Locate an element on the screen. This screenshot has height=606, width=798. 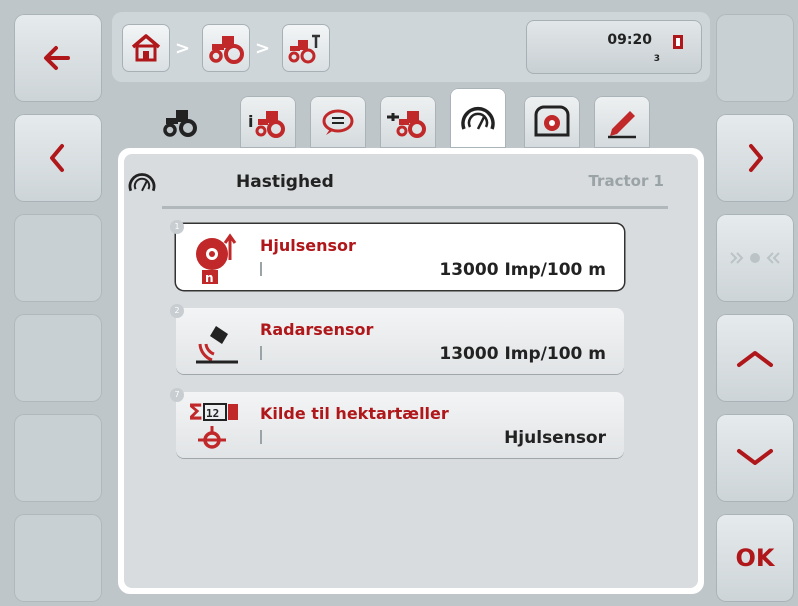
list-item-hectare-counter-source: 7 Σ 12 Kilde til hektartæller Hjulsensor is located at coordinates (397, 423).